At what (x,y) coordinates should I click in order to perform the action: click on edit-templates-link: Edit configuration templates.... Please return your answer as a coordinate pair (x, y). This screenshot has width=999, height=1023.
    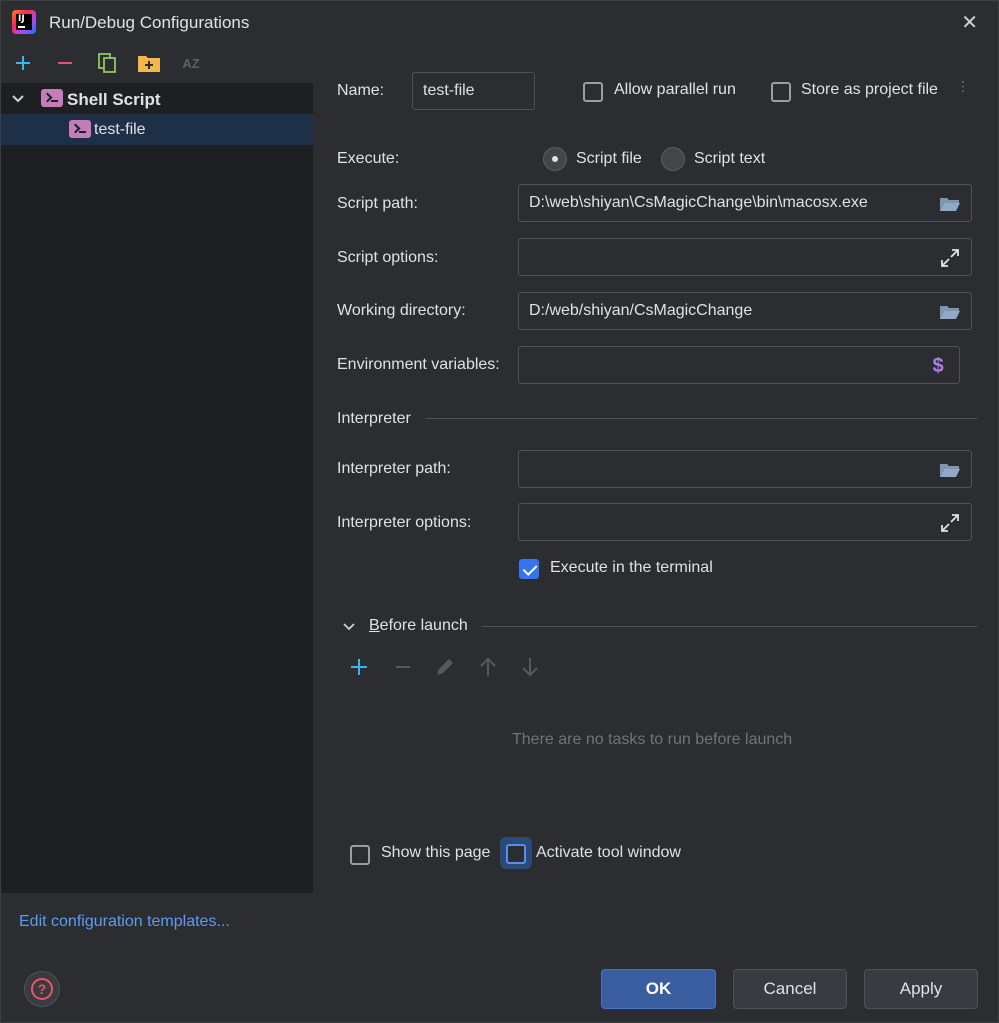
    Looking at the image, I should click on (124, 922).